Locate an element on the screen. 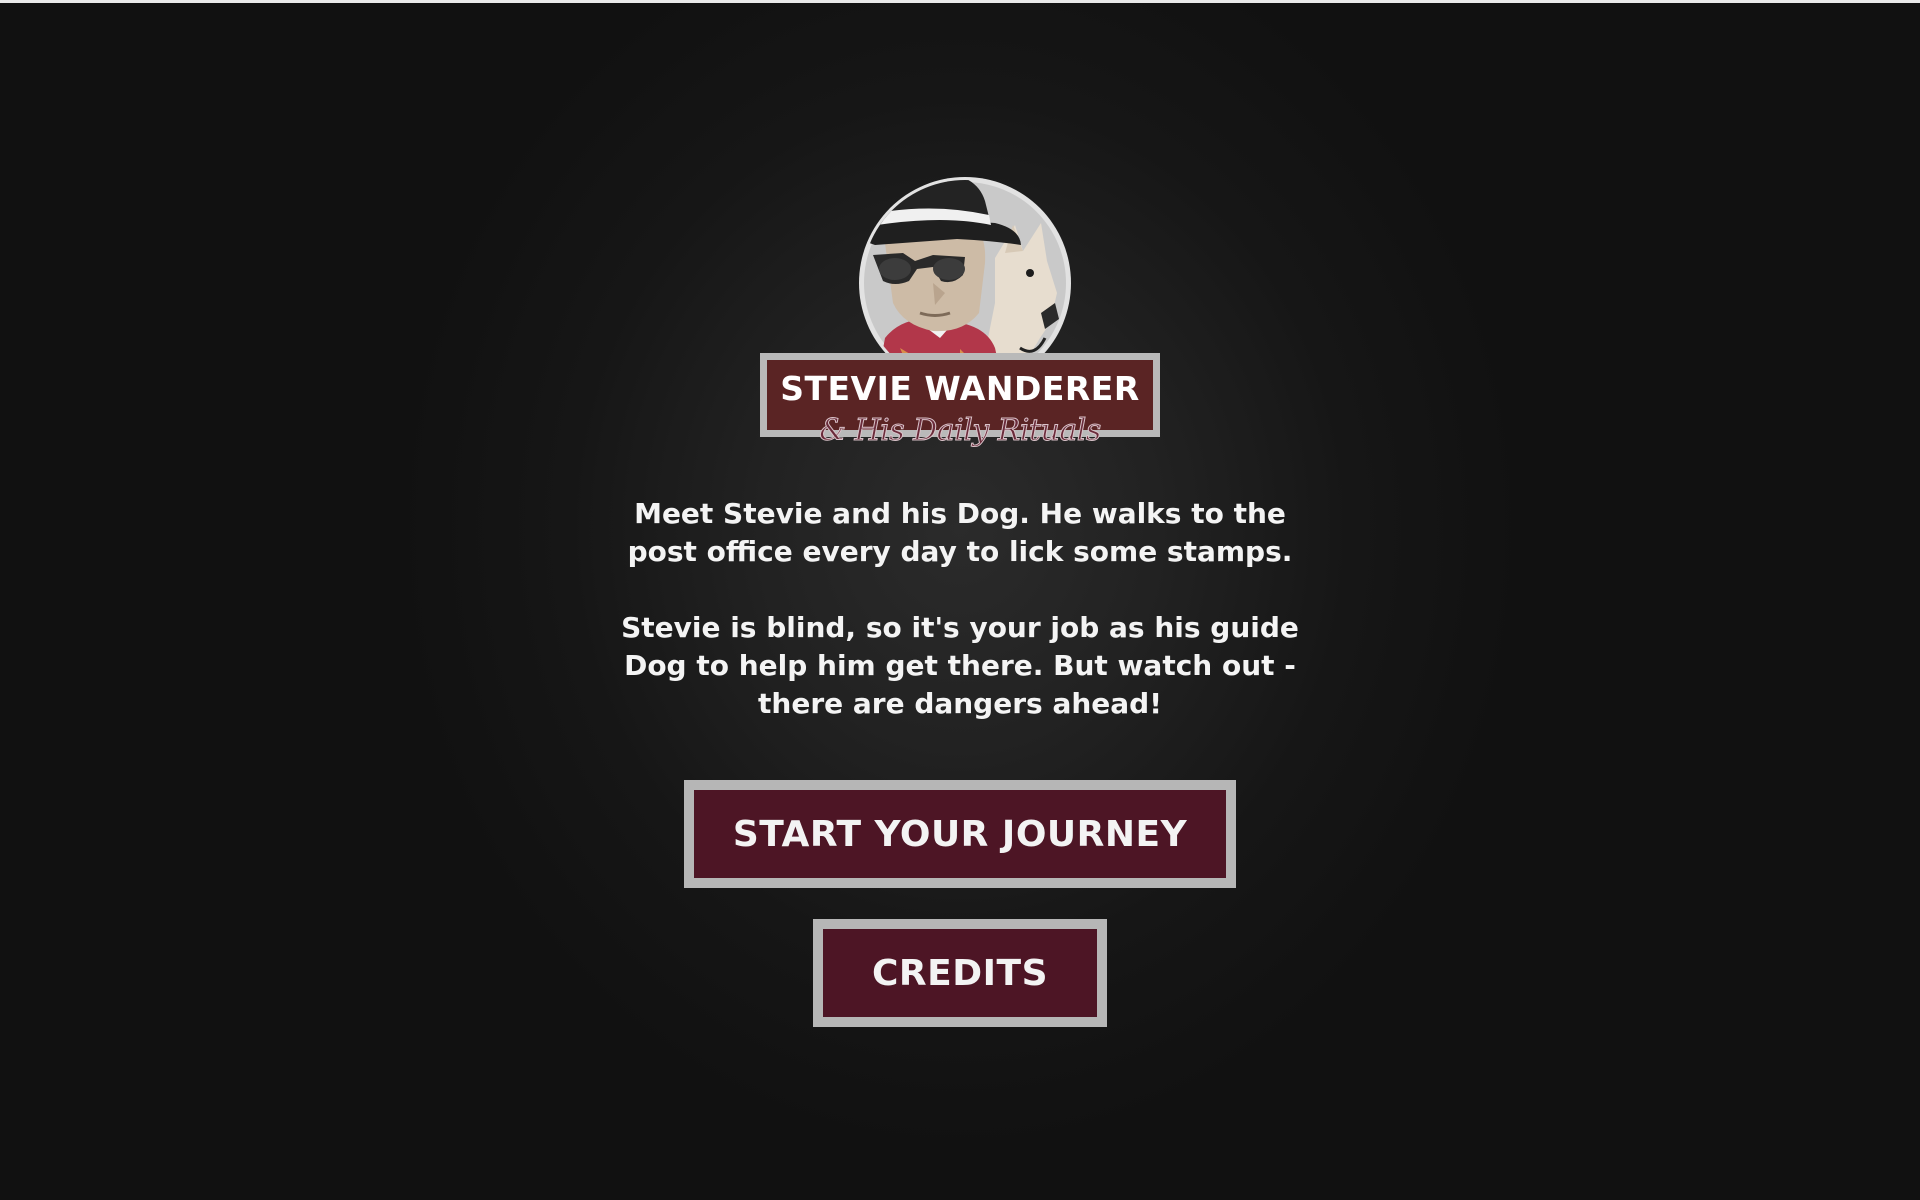 The width and height of the screenshot is (1920, 1200). game-subtitle: & His Daily Rituals is located at coordinates (960, 431).